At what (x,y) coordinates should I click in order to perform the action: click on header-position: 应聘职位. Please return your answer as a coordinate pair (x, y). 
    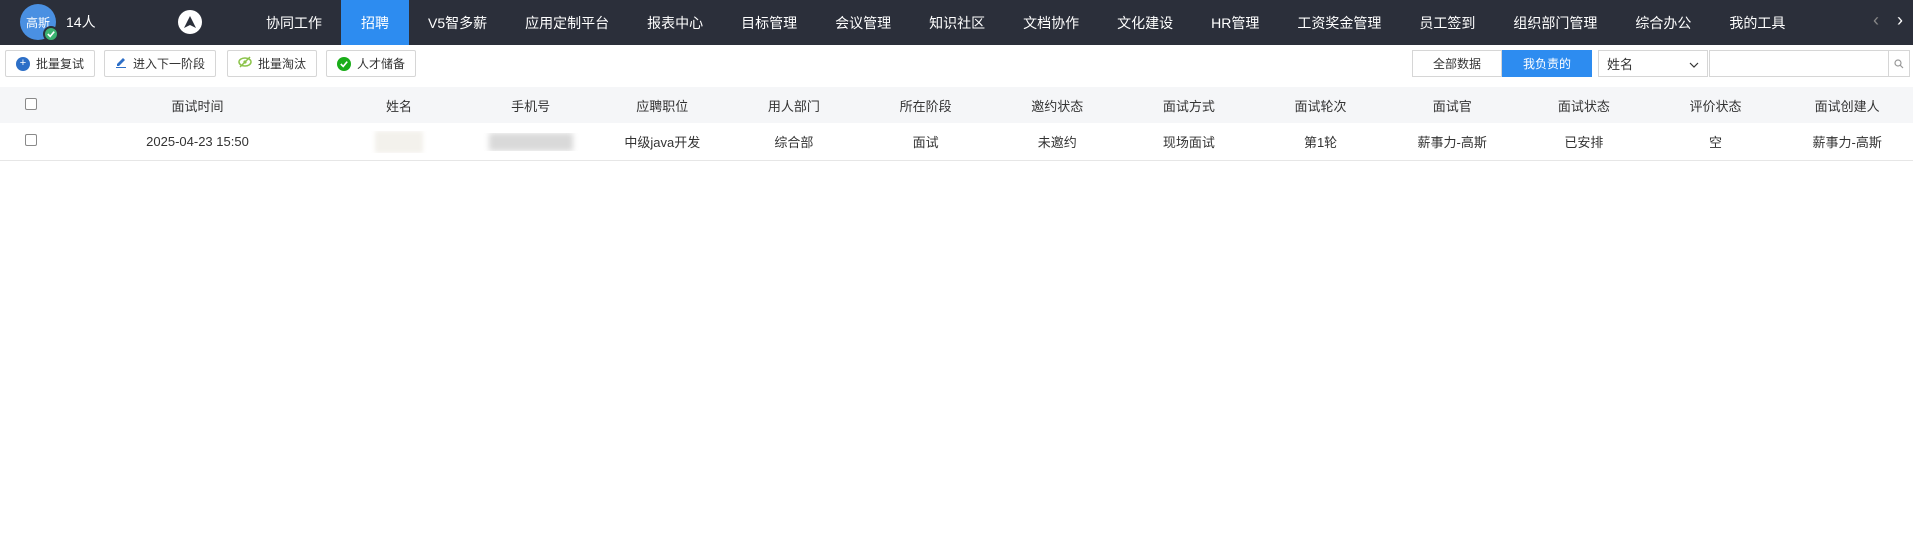
    Looking at the image, I should click on (662, 105).